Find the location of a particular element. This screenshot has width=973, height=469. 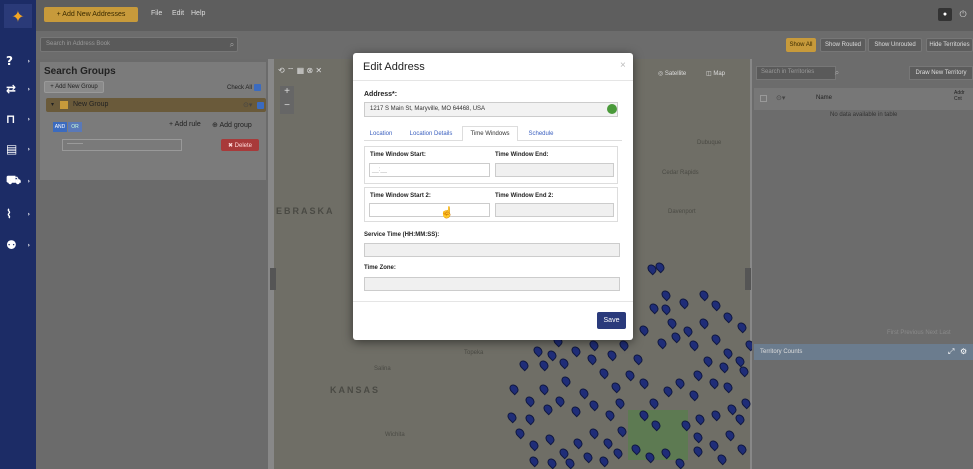

territory-search-input: Search in Territories is located at coordinates (796, 73).